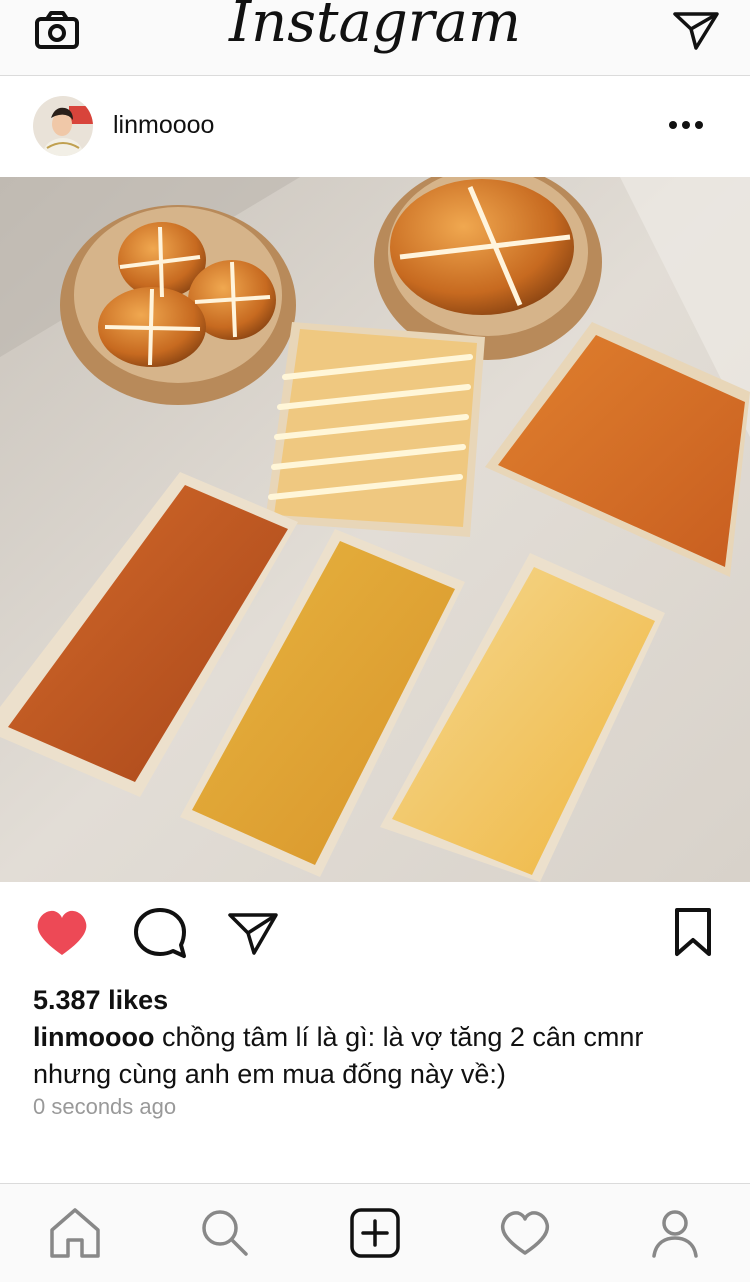  What do you see at coordinates (100, 1000) in the screenshot?
I see `like-count: 5.387 likes` at bounding box center [100, 1000].